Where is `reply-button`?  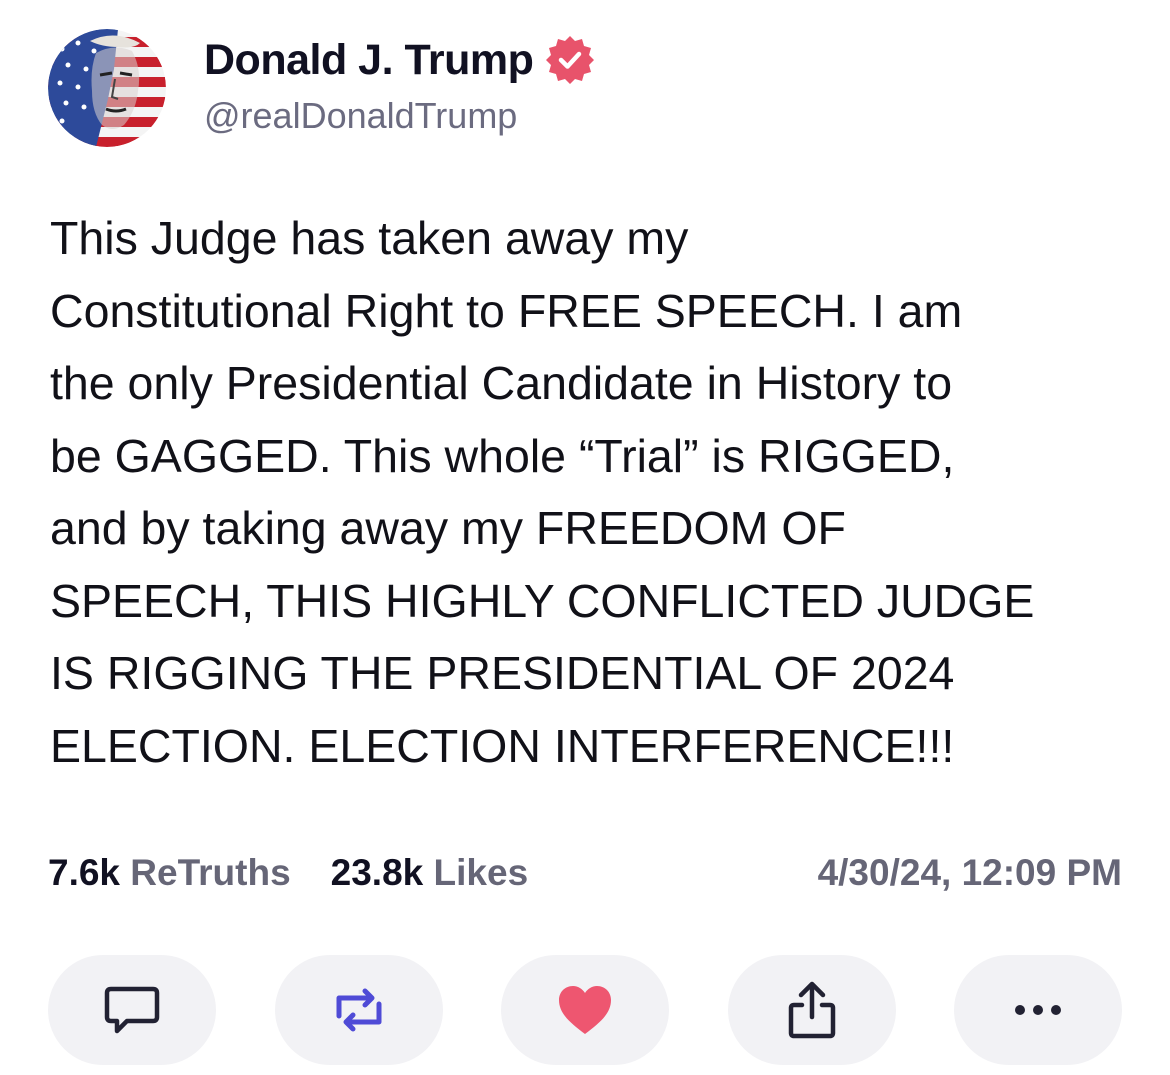 reply-button is located at coordinates (132, 1010).